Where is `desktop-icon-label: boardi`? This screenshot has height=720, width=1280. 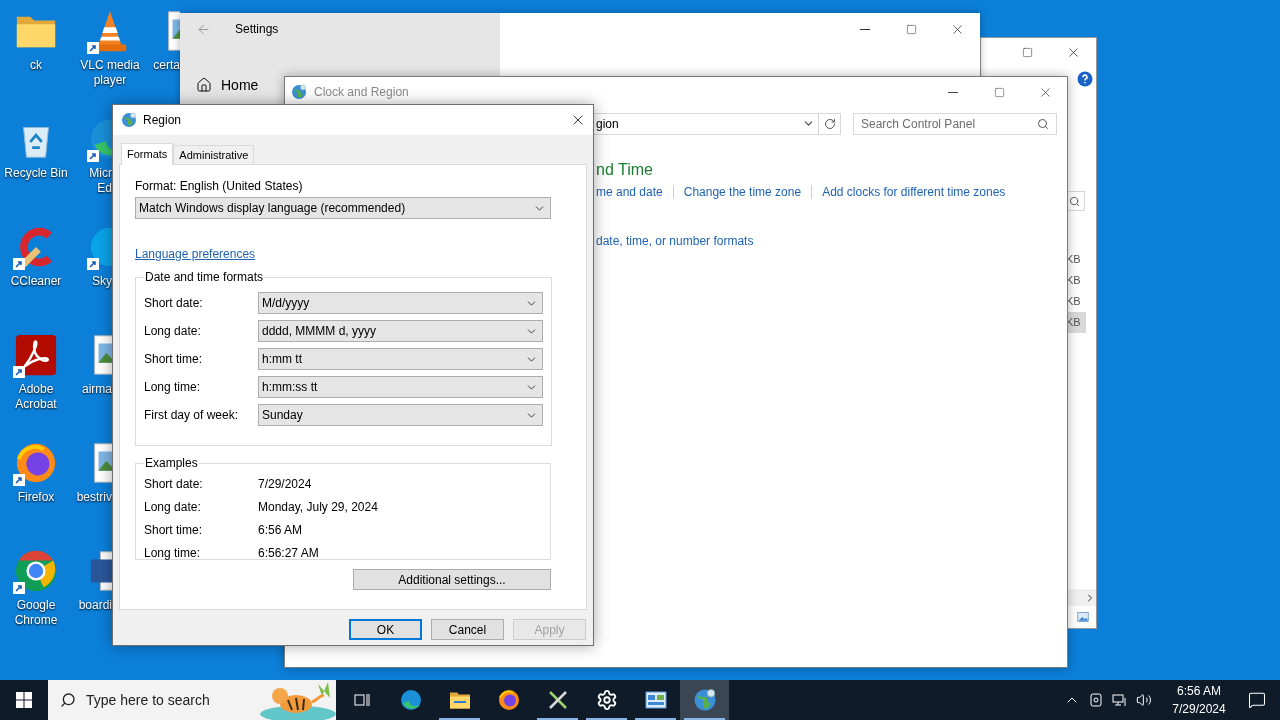 desktop-icon-label: boardi is located at coordinates (93, 605).